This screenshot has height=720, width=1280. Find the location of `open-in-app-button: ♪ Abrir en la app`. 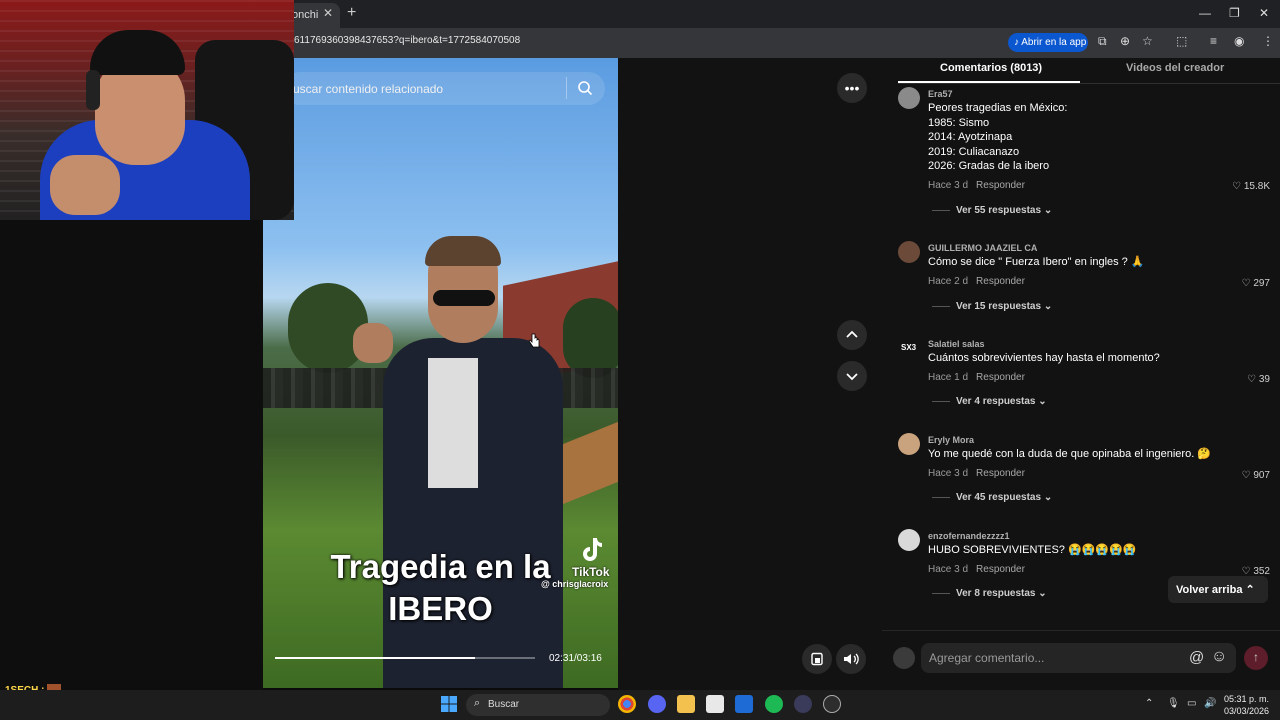

open-in-app-button: ♪ Abrir en la app is located at coordinates (1048, 42).